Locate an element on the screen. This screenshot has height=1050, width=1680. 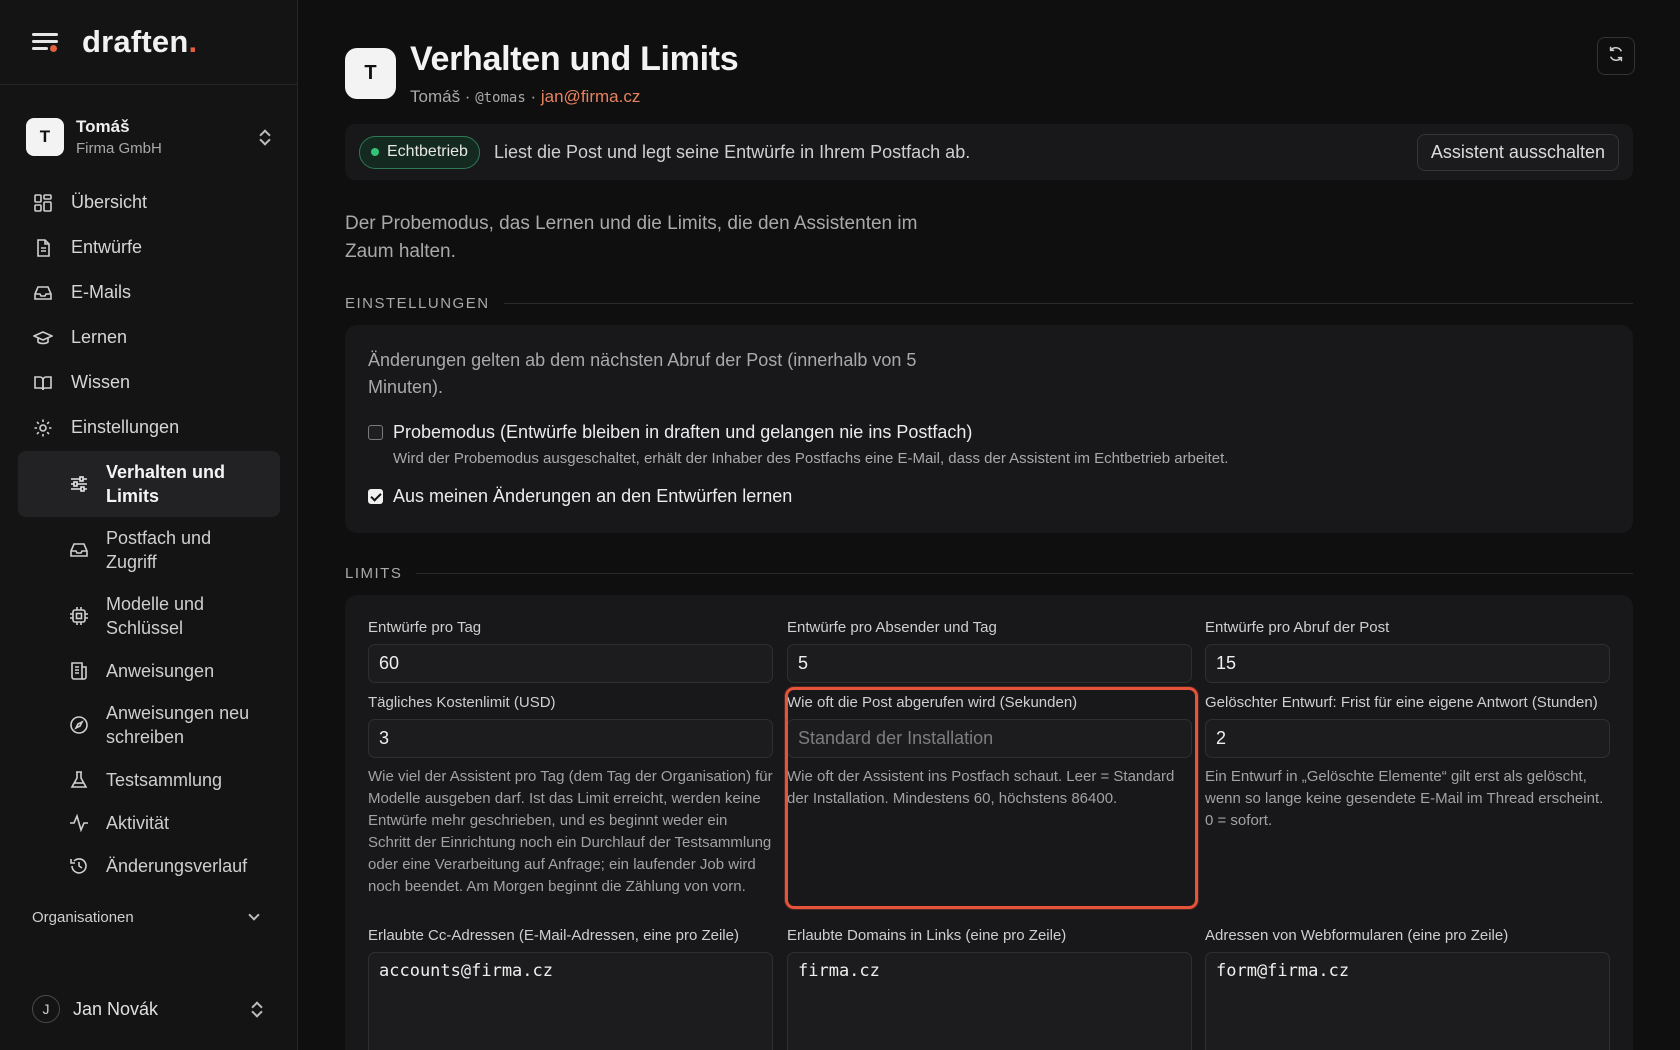
chevron-updown-icon is located at coordinates (265, 137).